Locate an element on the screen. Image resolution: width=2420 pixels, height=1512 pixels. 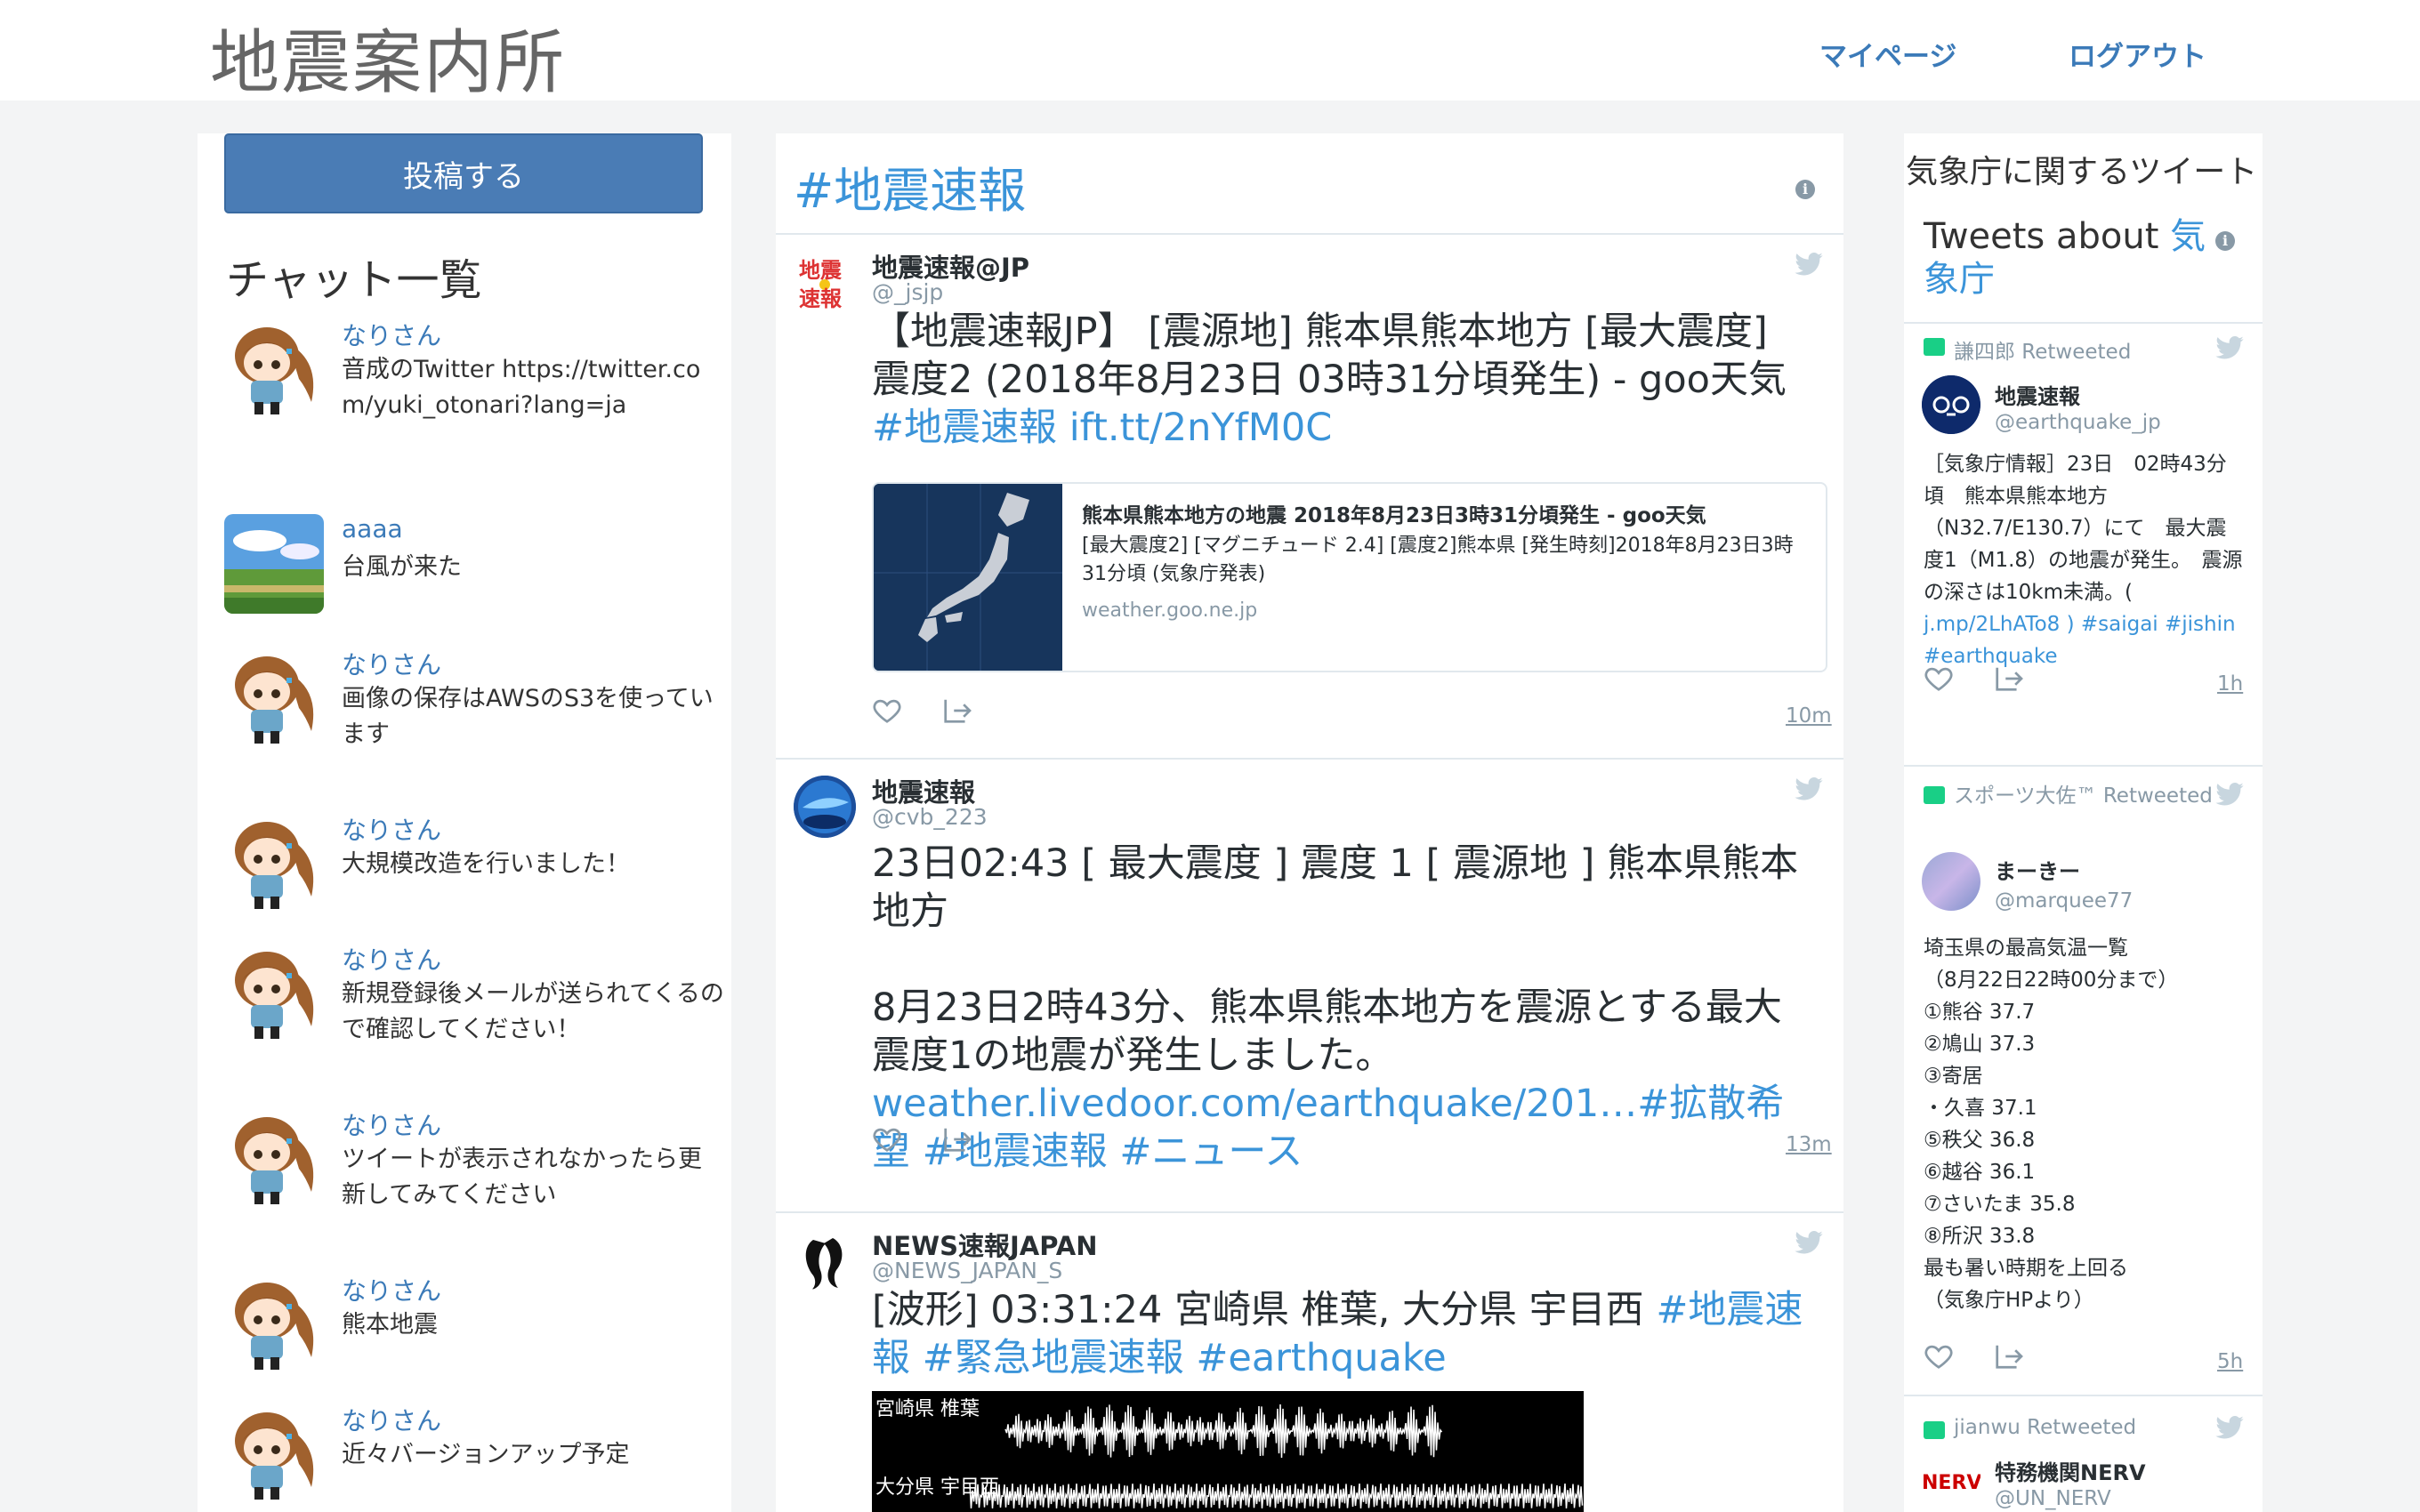
nav-logout-link: ログアウト is located at coordinates (2137, 54).